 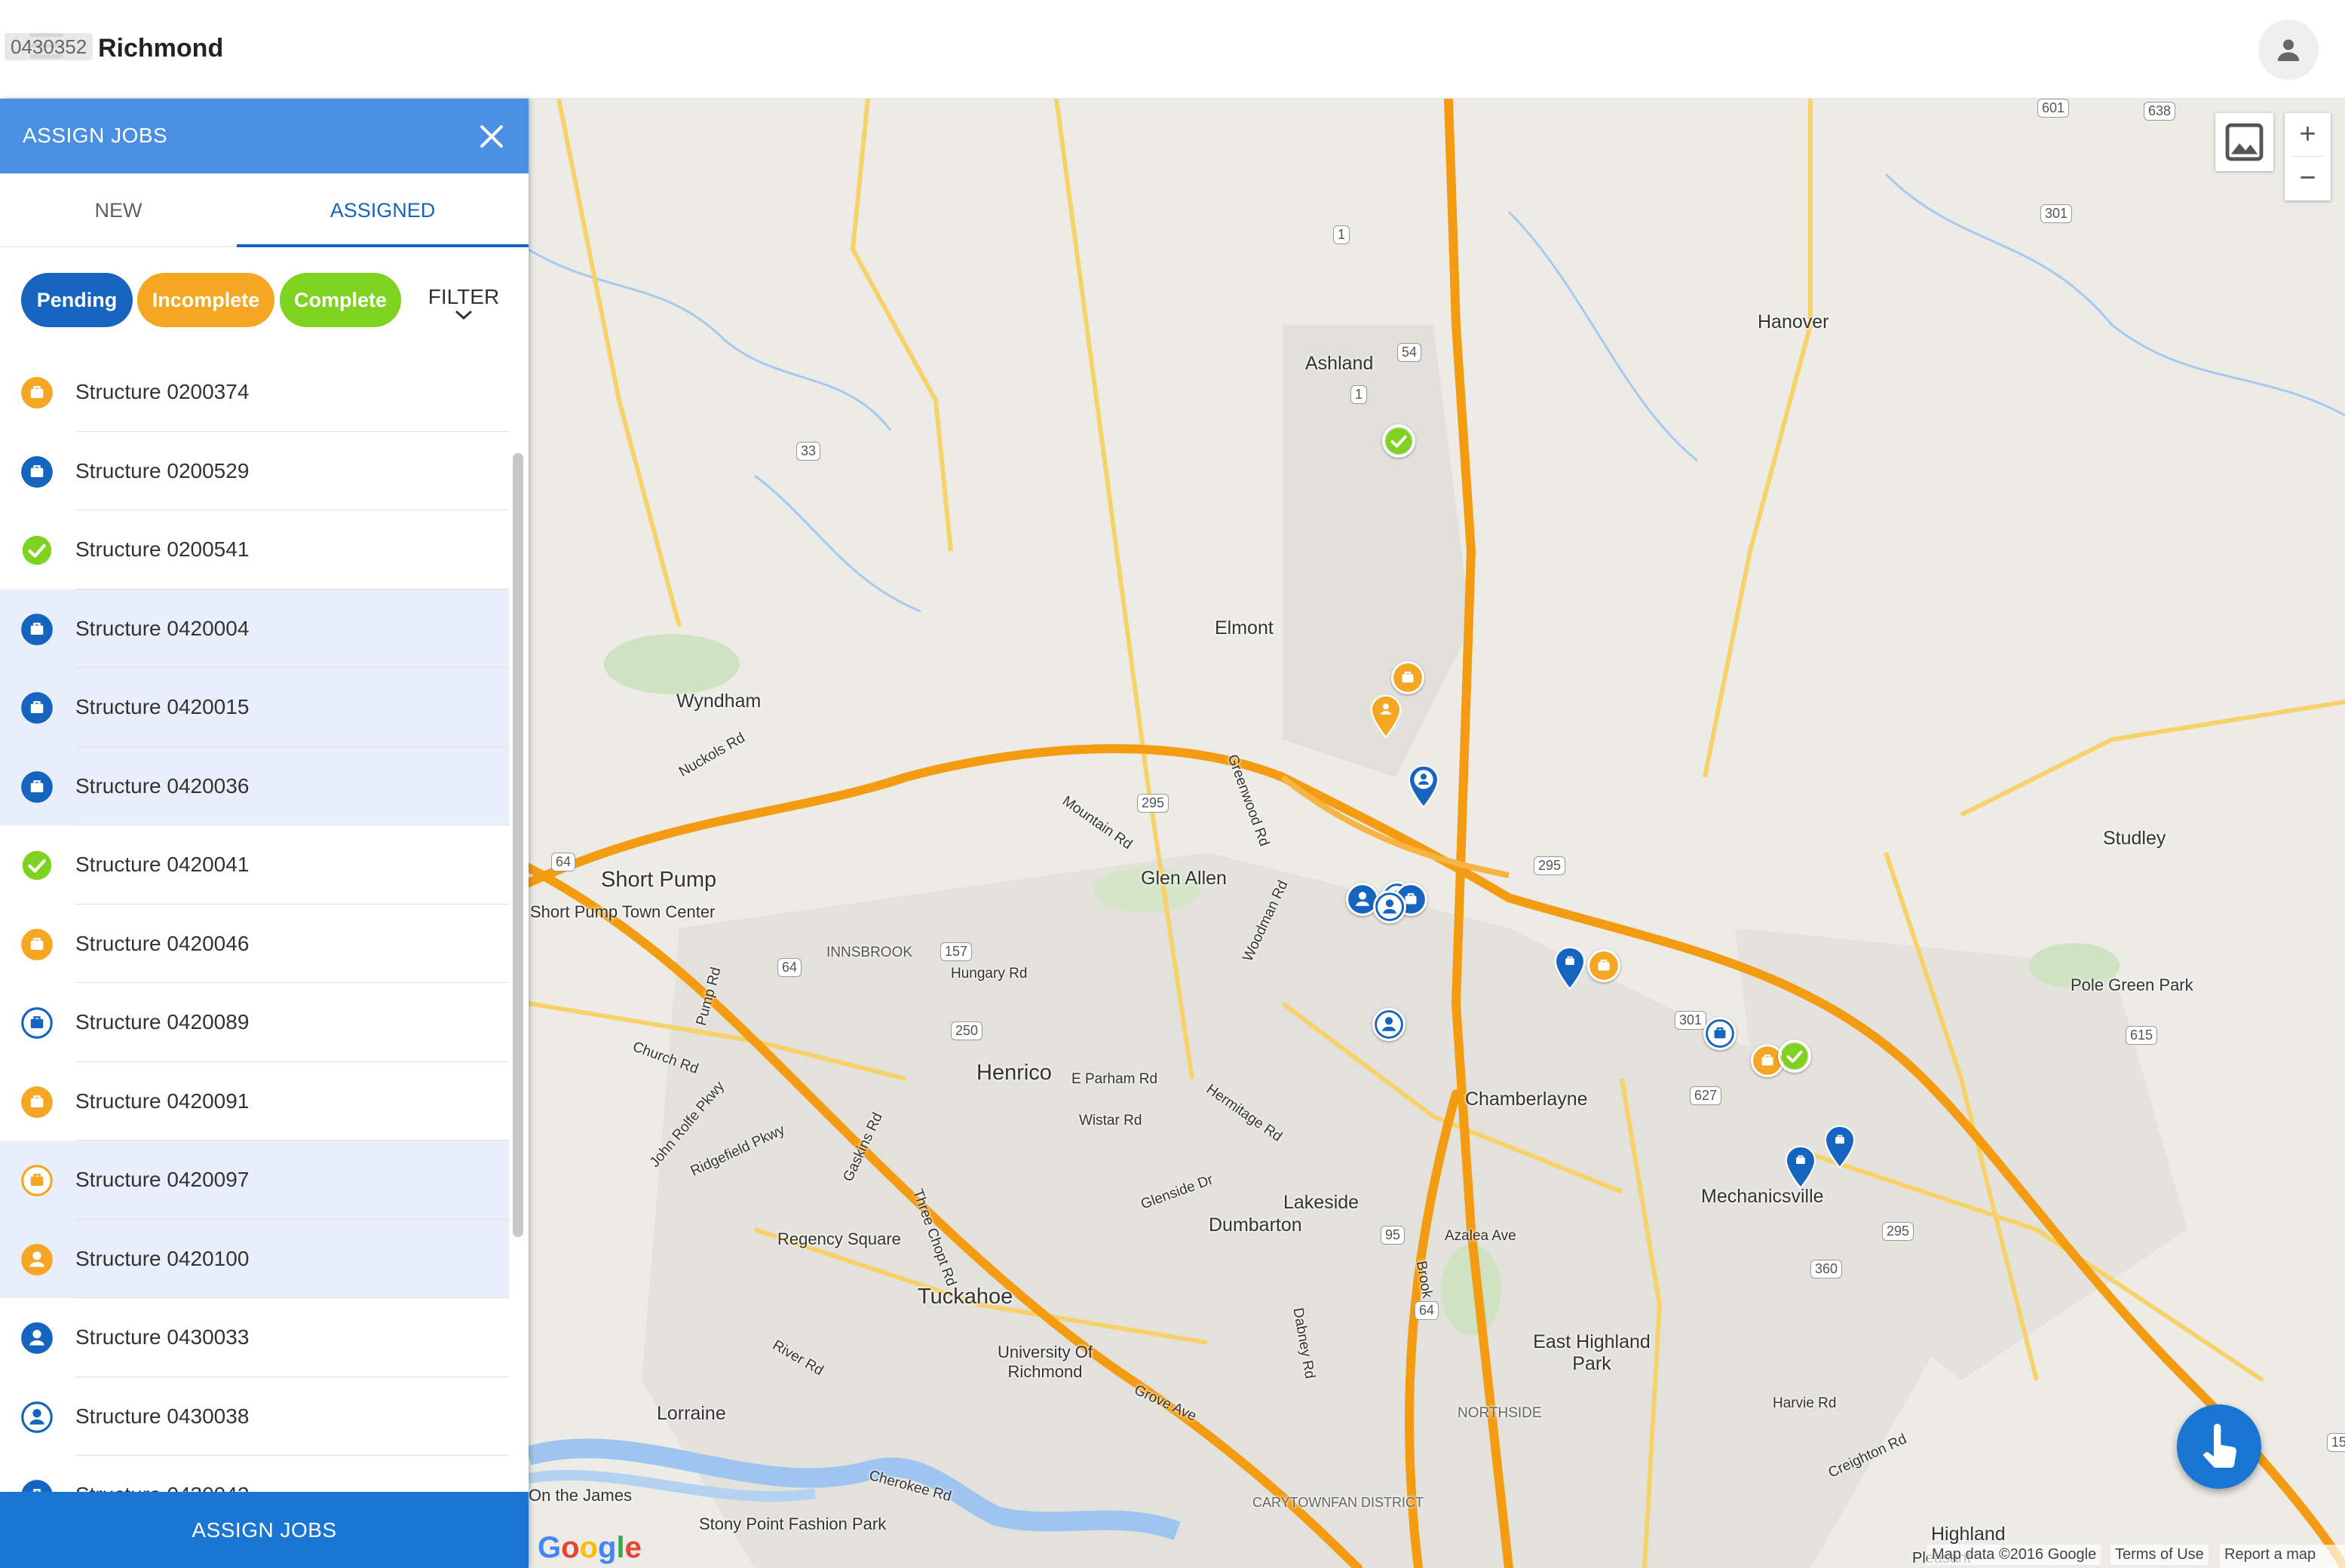 What do you see at coordinates (1014, 1073) in the screenshot?
I see `map-place-label: Henrico` at bounding box center [1014, 1073].